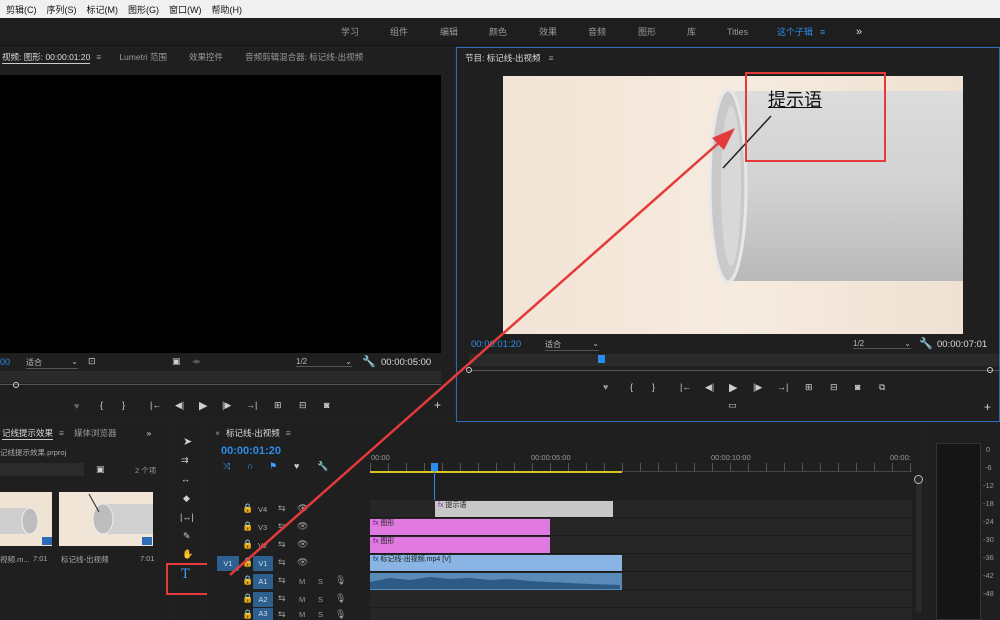  Describe the element at coordinates (733, 387) in the screenshot. I see `program-play-icon: ▶` at that location.